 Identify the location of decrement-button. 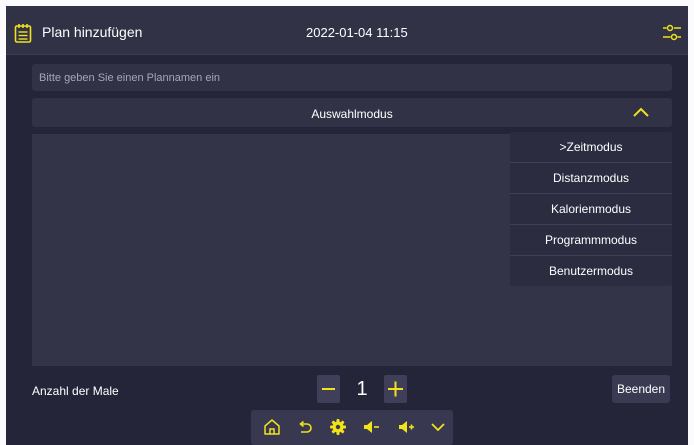
(328, 389).